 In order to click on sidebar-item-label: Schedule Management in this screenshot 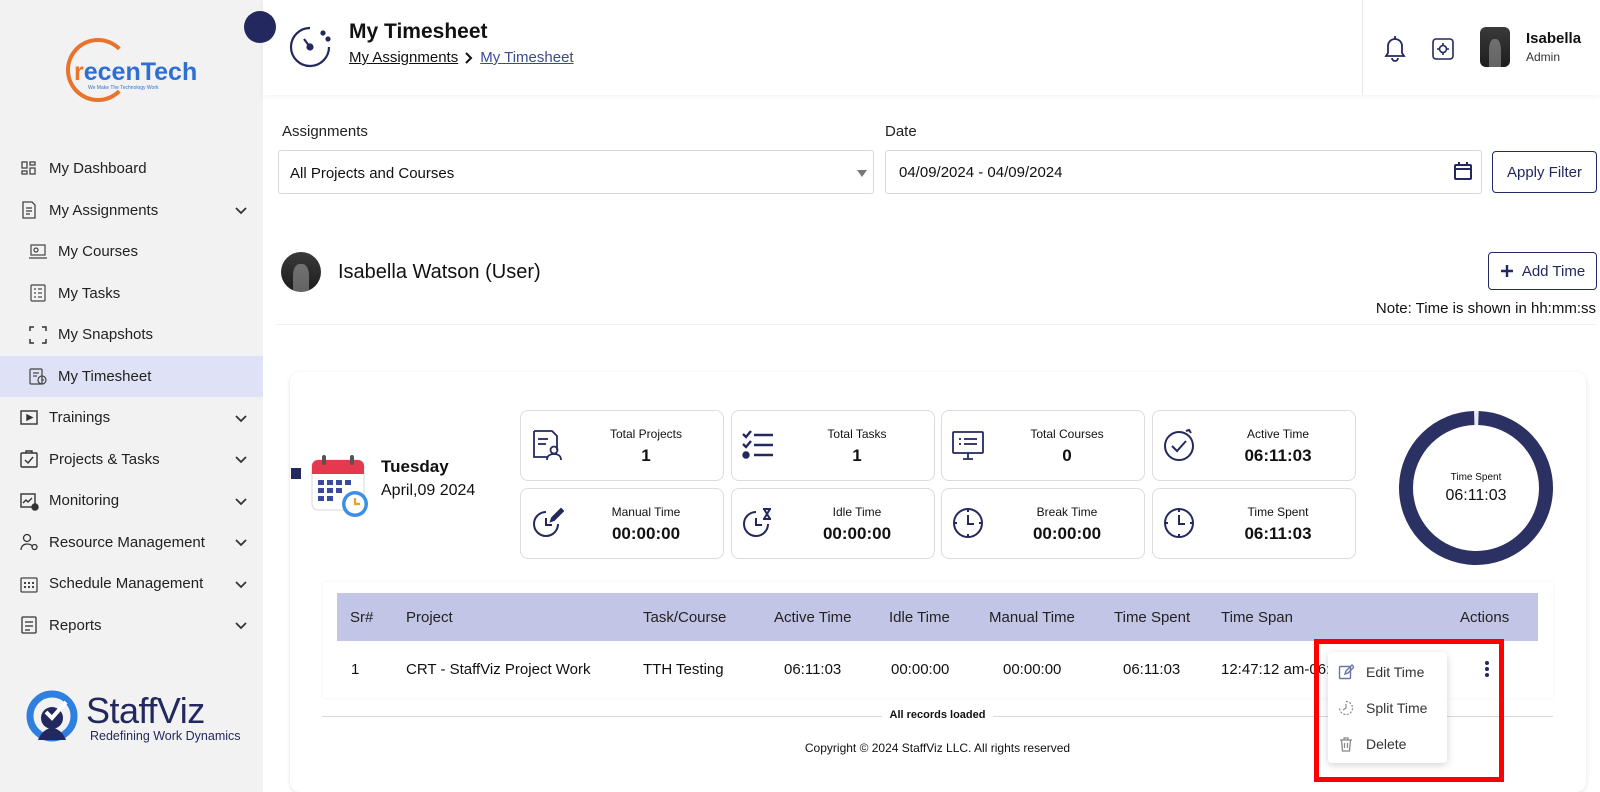, I will do `click(126, 584)`.